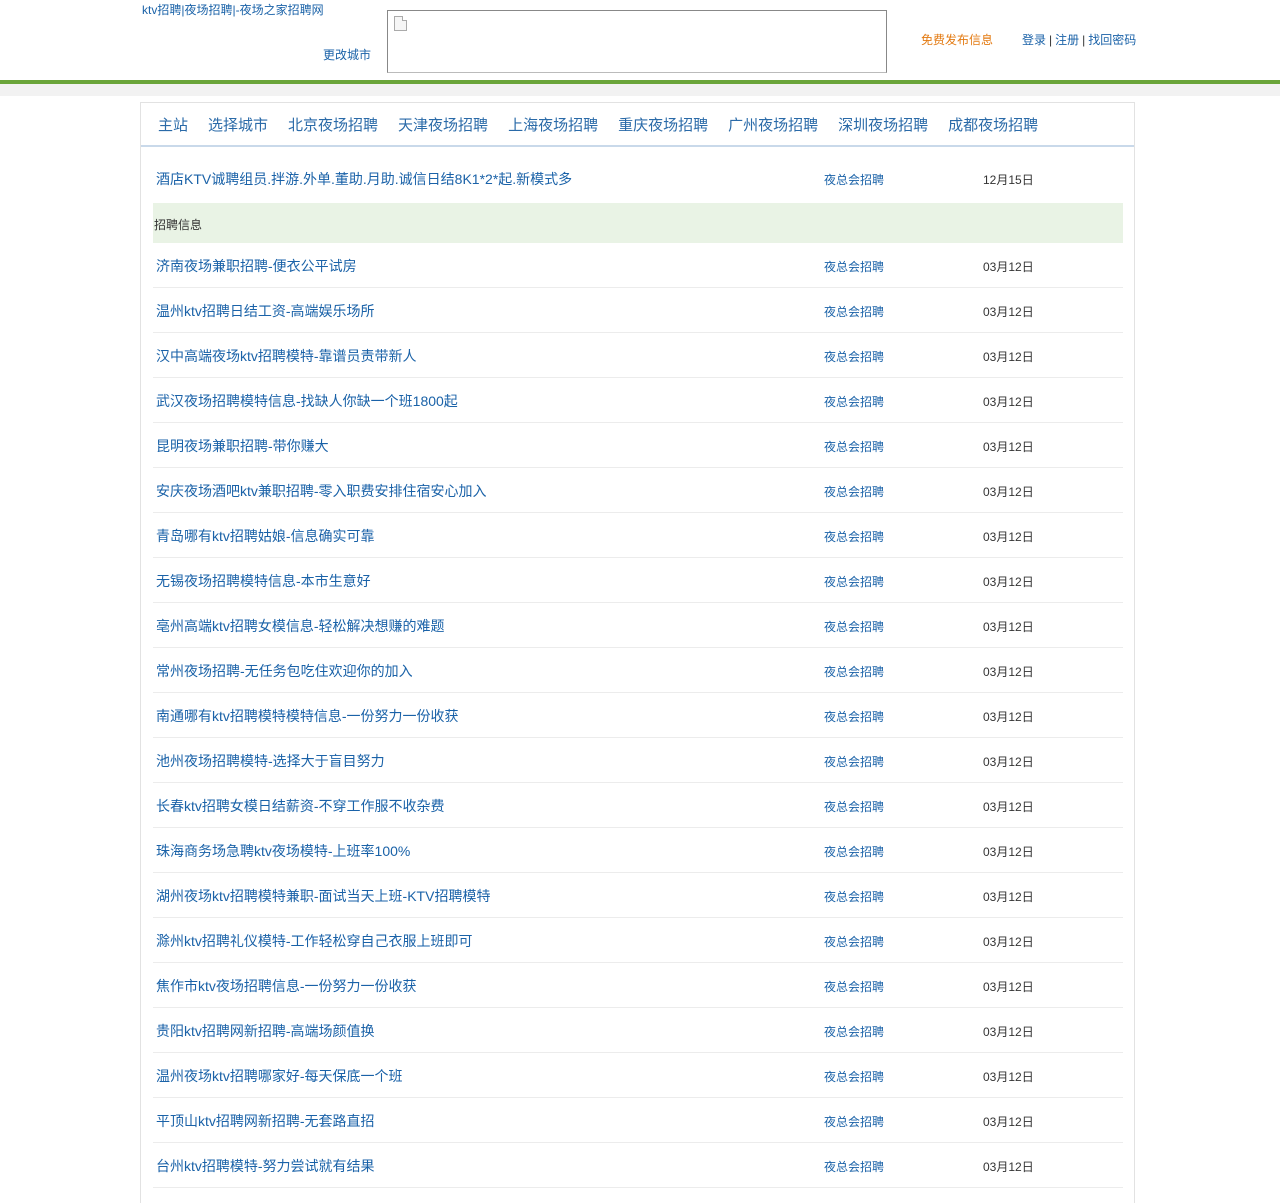 The image size is (1280, 1203). I want to click on list-item: 台州ktv招聘模特-努力尝试就有结果 夜总会招聘 03月12日, so click(638, 1165).